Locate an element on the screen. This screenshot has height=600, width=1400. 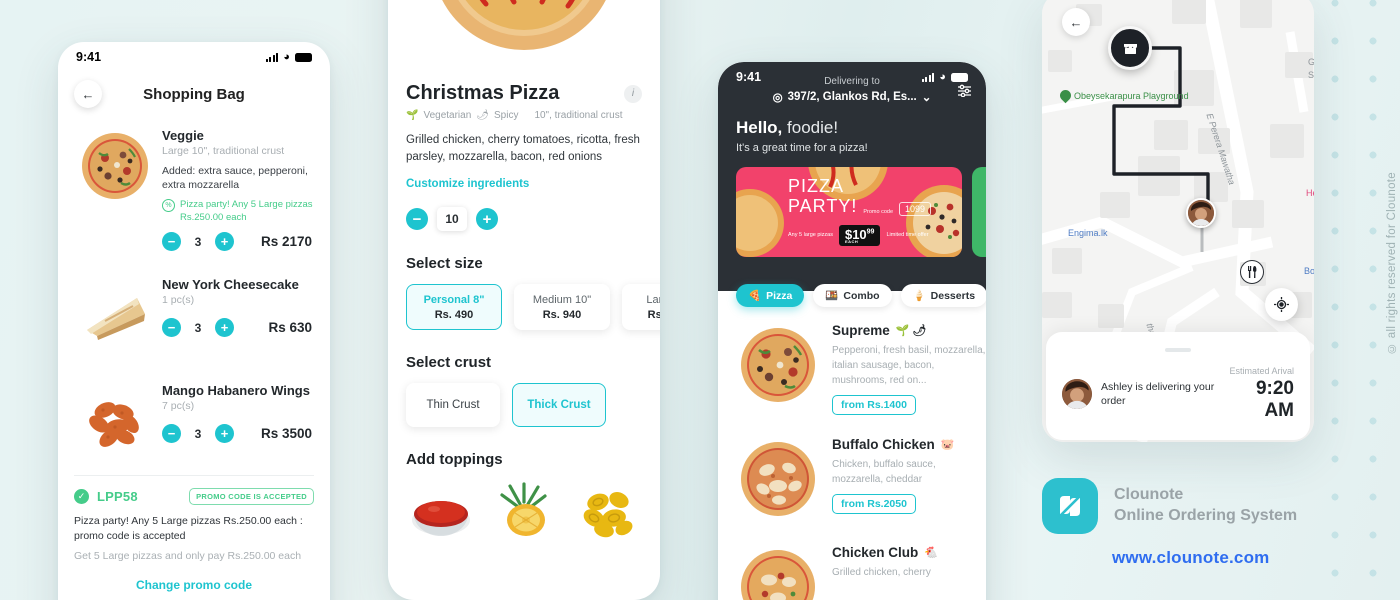
item-price: Rs 630 is located at coordinates (290, 328).